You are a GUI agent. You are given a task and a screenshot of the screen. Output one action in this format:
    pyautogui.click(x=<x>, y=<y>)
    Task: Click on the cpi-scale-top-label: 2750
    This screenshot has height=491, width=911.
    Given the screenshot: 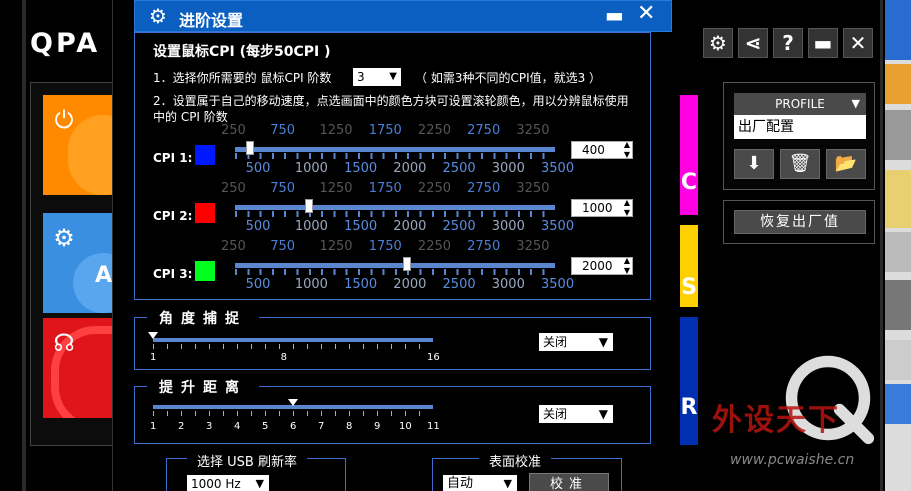 What is the action you would take?
    pyautogui.click(x=484, y=188)
    